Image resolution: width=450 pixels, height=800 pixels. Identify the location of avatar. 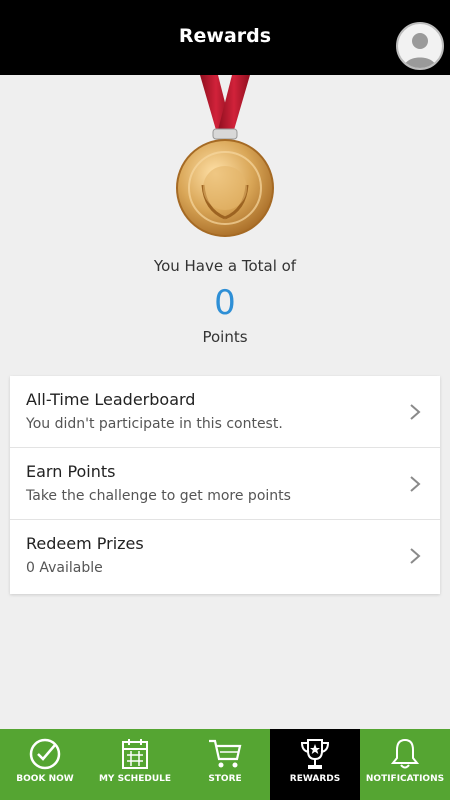
(420, 46).